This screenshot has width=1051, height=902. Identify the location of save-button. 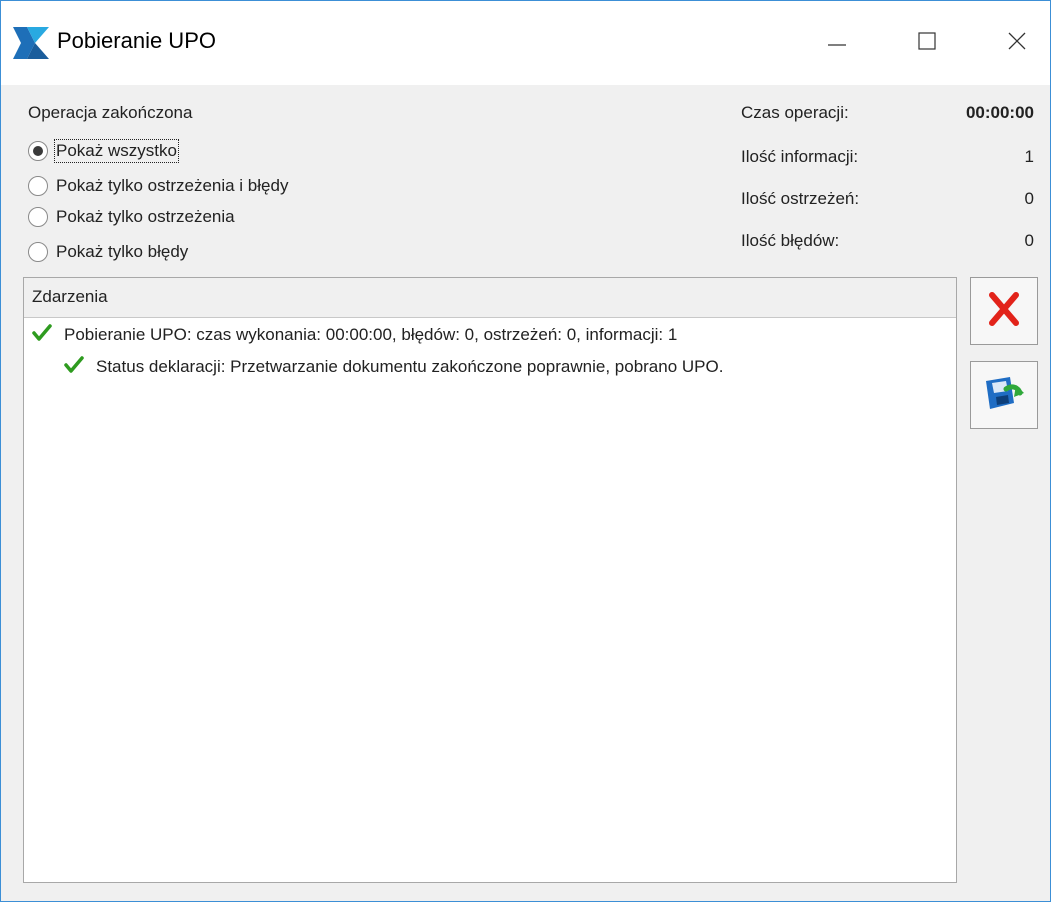
(1004, 395).